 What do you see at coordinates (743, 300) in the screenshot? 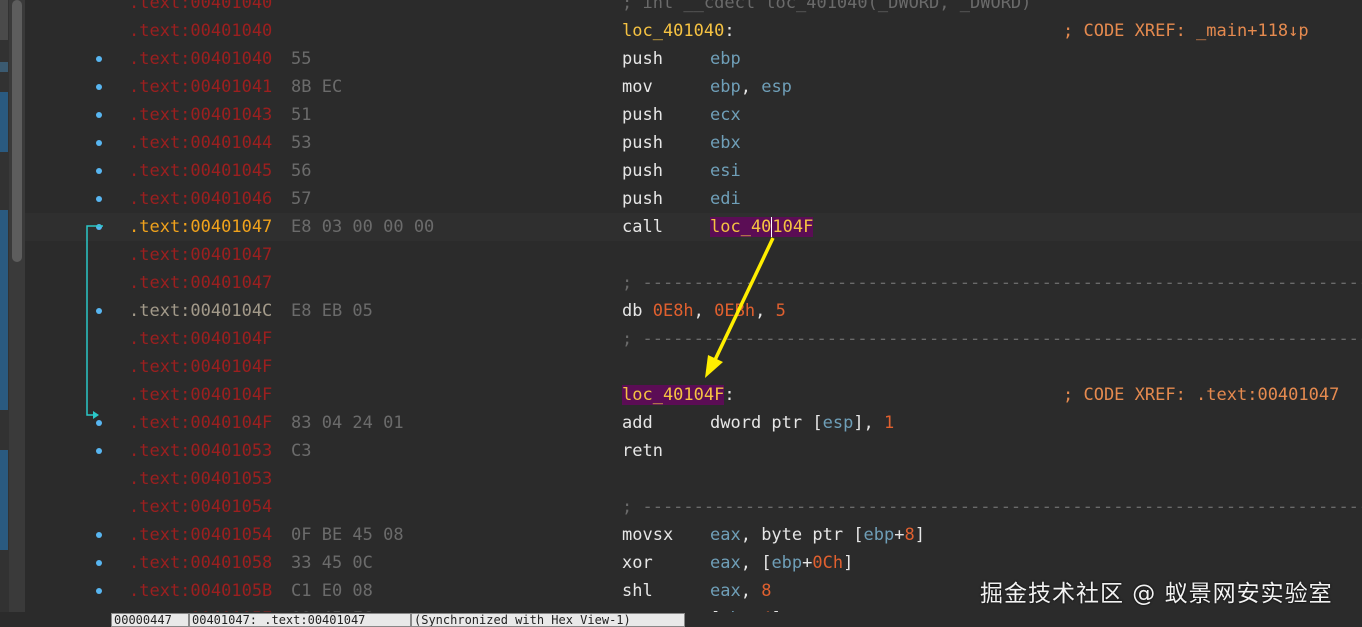
I see `annotation-arrow-shaft` at bounding box center [743, 300].